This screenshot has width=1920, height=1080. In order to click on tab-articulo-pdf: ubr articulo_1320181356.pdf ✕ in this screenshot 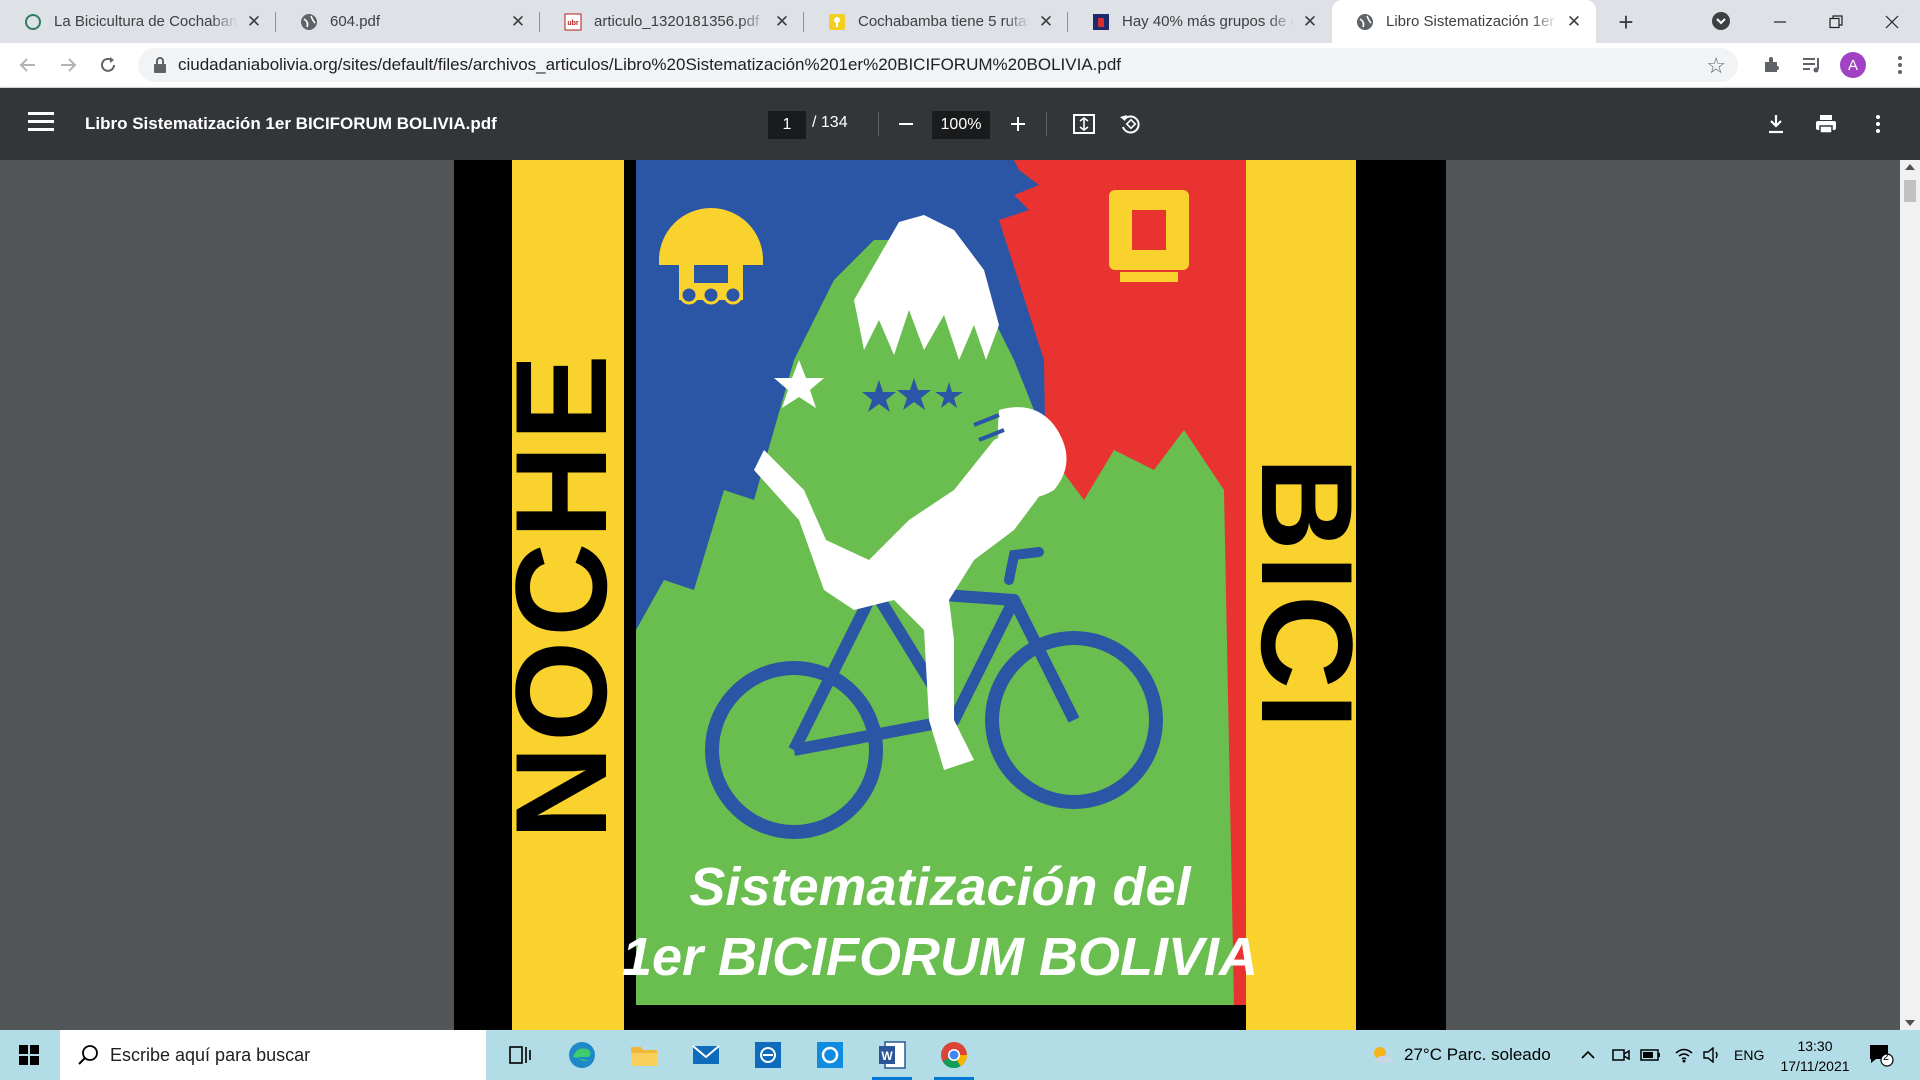, I will do `click(672, 21)`.